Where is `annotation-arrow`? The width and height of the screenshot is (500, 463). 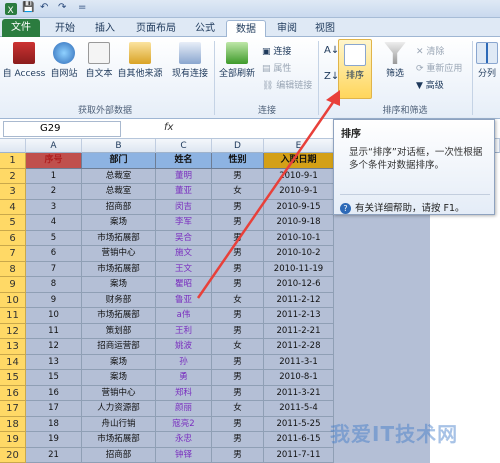
annotation-arrow is located at coordinates (268, 194).